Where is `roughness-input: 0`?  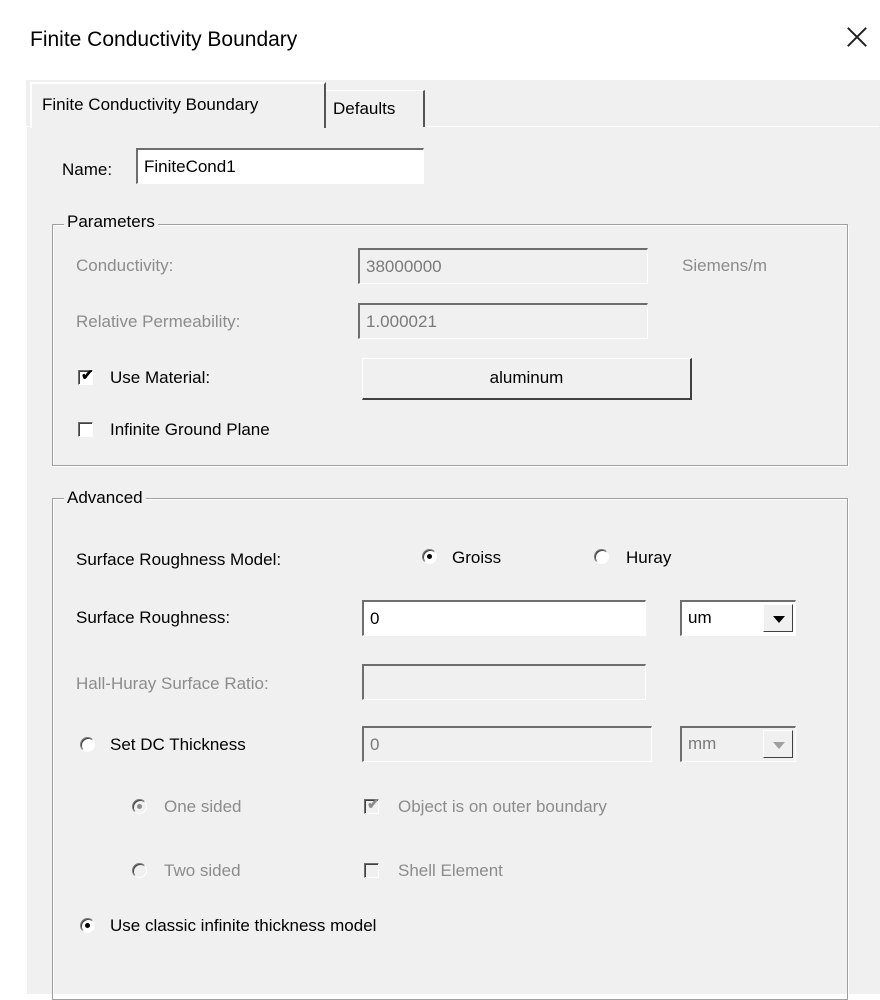 roughness-input: 0 is located at coordinates (504, 618).